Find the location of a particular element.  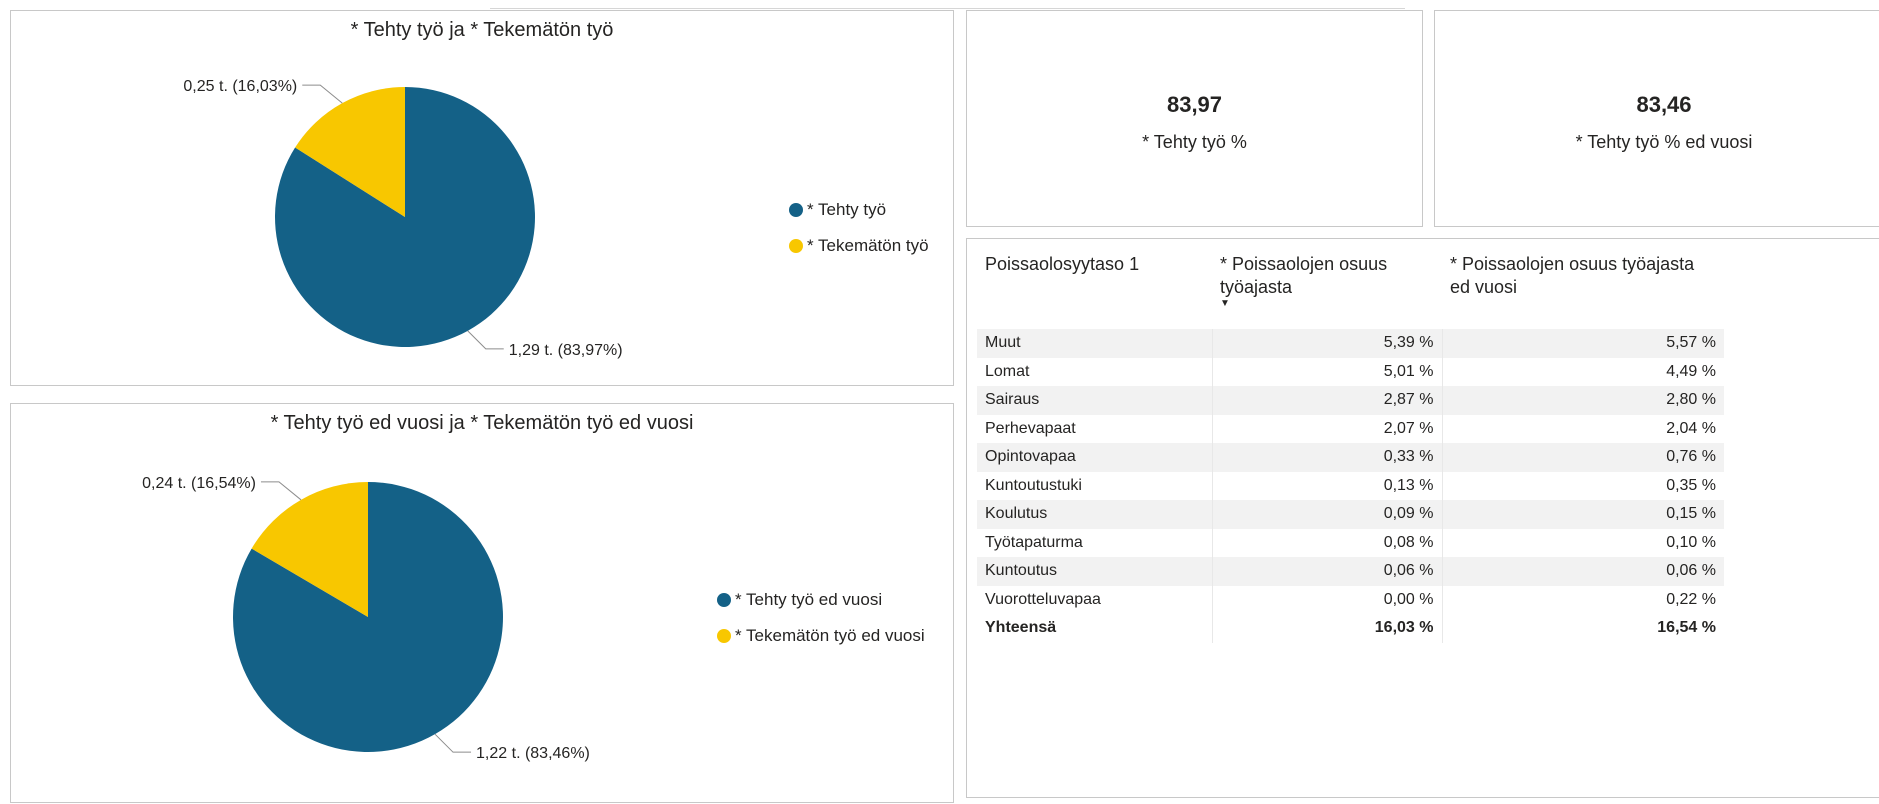

table-row: Kuntoutustuki 0,13 % 0,35 % is located at coordinates (1350, 485).